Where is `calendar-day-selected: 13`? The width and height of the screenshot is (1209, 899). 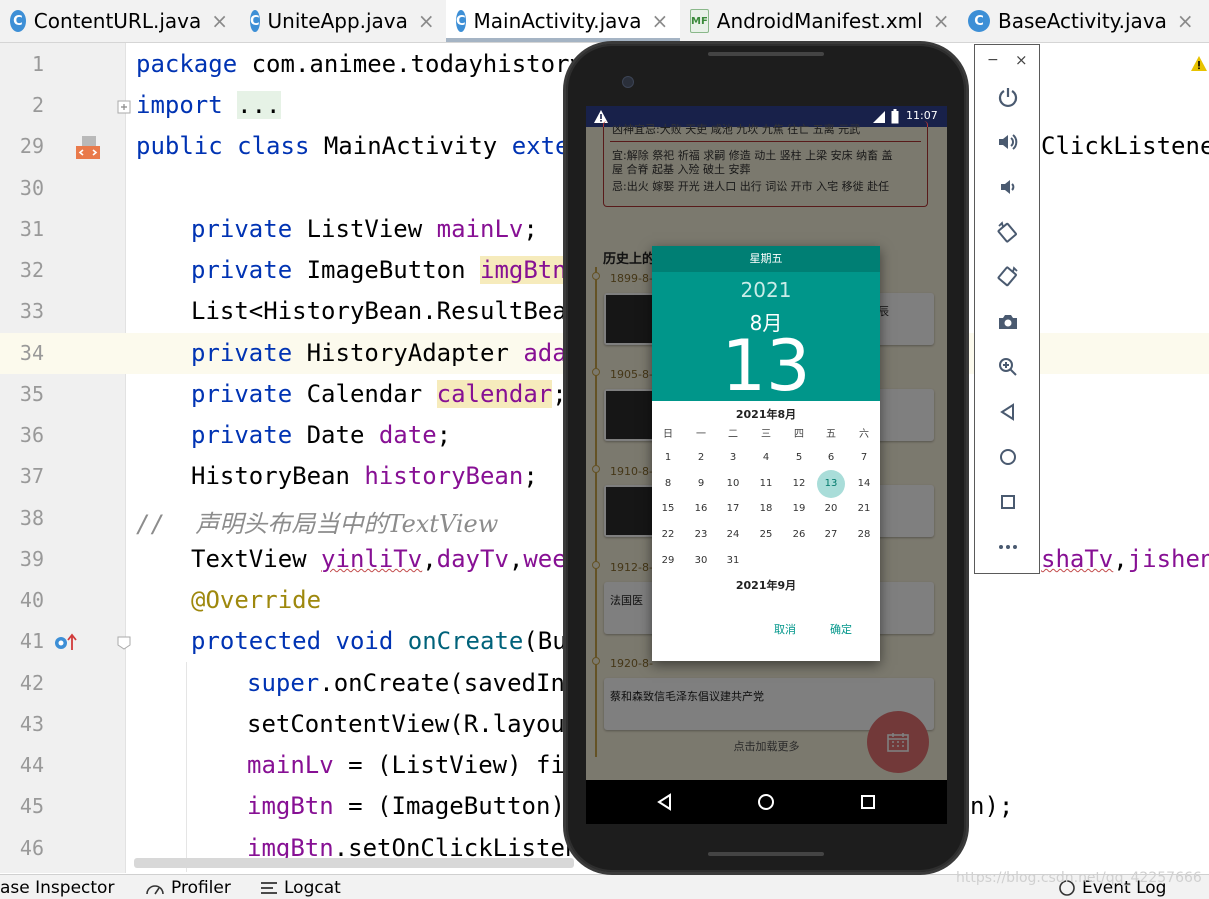 calendar-day-selected: 13 is located at coordinates (831, 484).